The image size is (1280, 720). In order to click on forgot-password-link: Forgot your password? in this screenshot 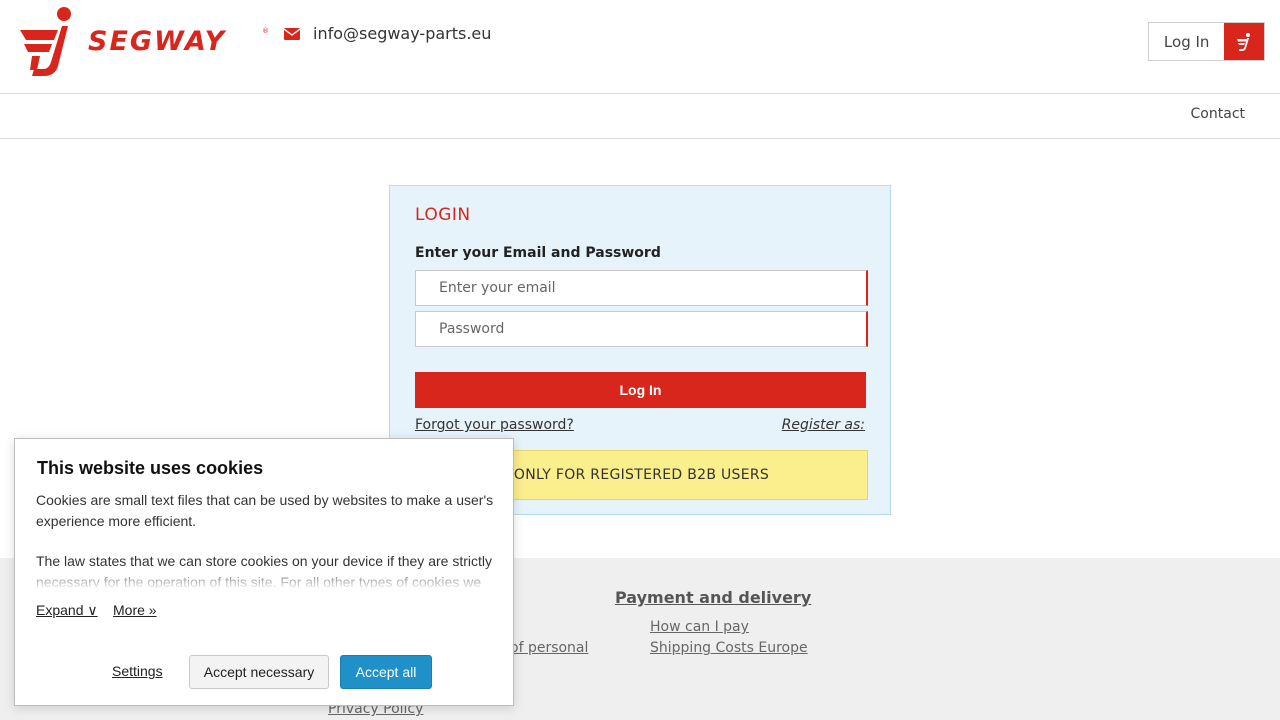, I will do `click(494, 425)`.